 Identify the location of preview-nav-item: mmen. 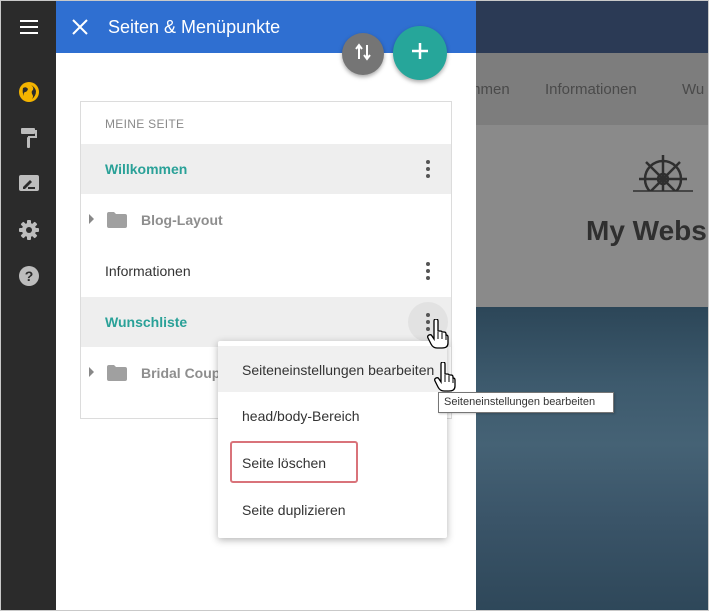
(493, 89).